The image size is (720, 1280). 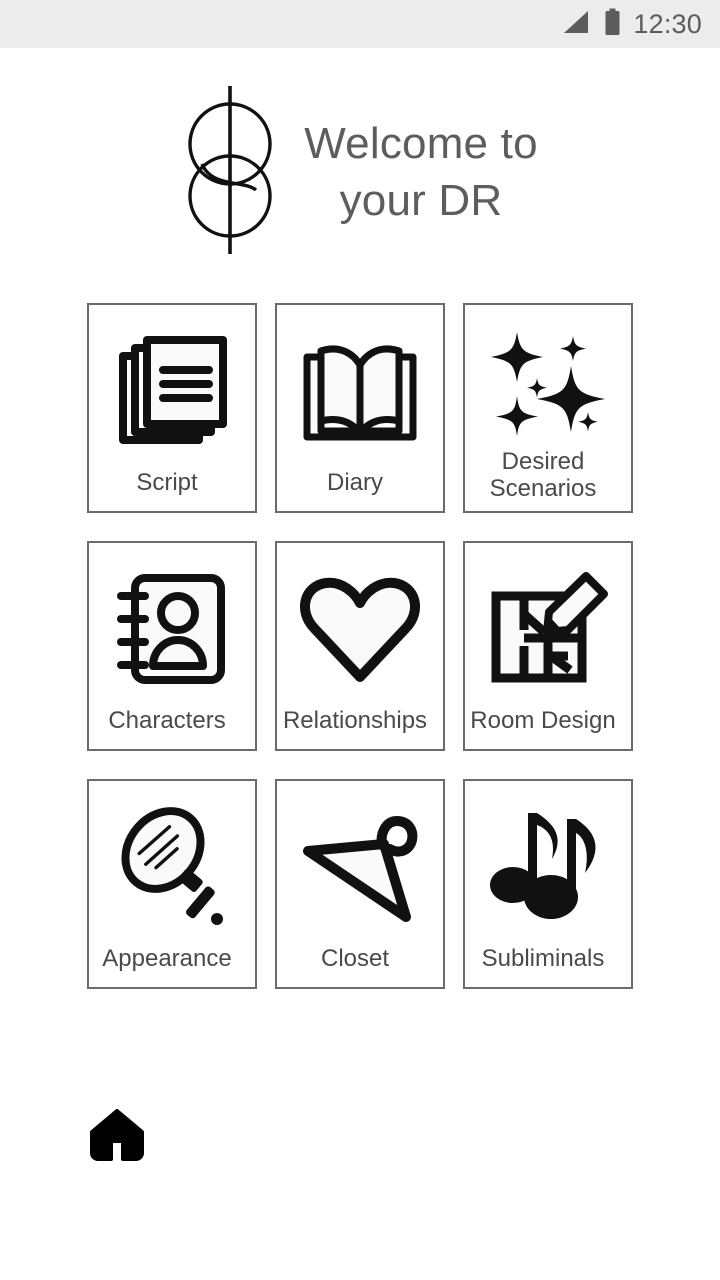 I want to click on open-book-icon, so click(x=360, y=387).